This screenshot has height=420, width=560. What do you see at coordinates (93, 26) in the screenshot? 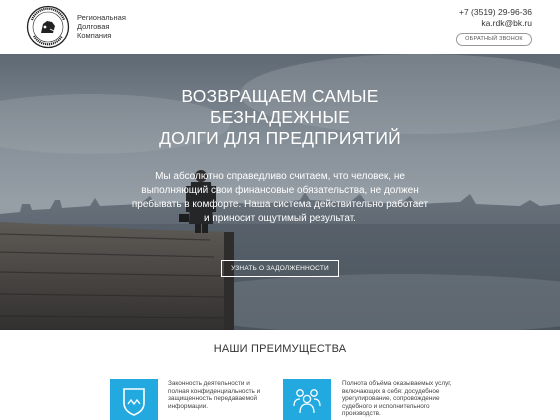
I see `company-name-line: Долговая` at bounding box center [93, 26].